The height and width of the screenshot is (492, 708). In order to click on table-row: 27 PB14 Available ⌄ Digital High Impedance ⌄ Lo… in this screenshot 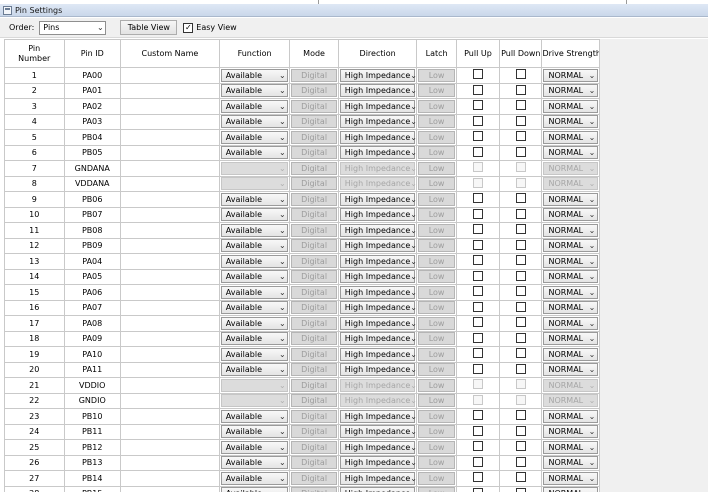, I will do `click(302, 478)`.